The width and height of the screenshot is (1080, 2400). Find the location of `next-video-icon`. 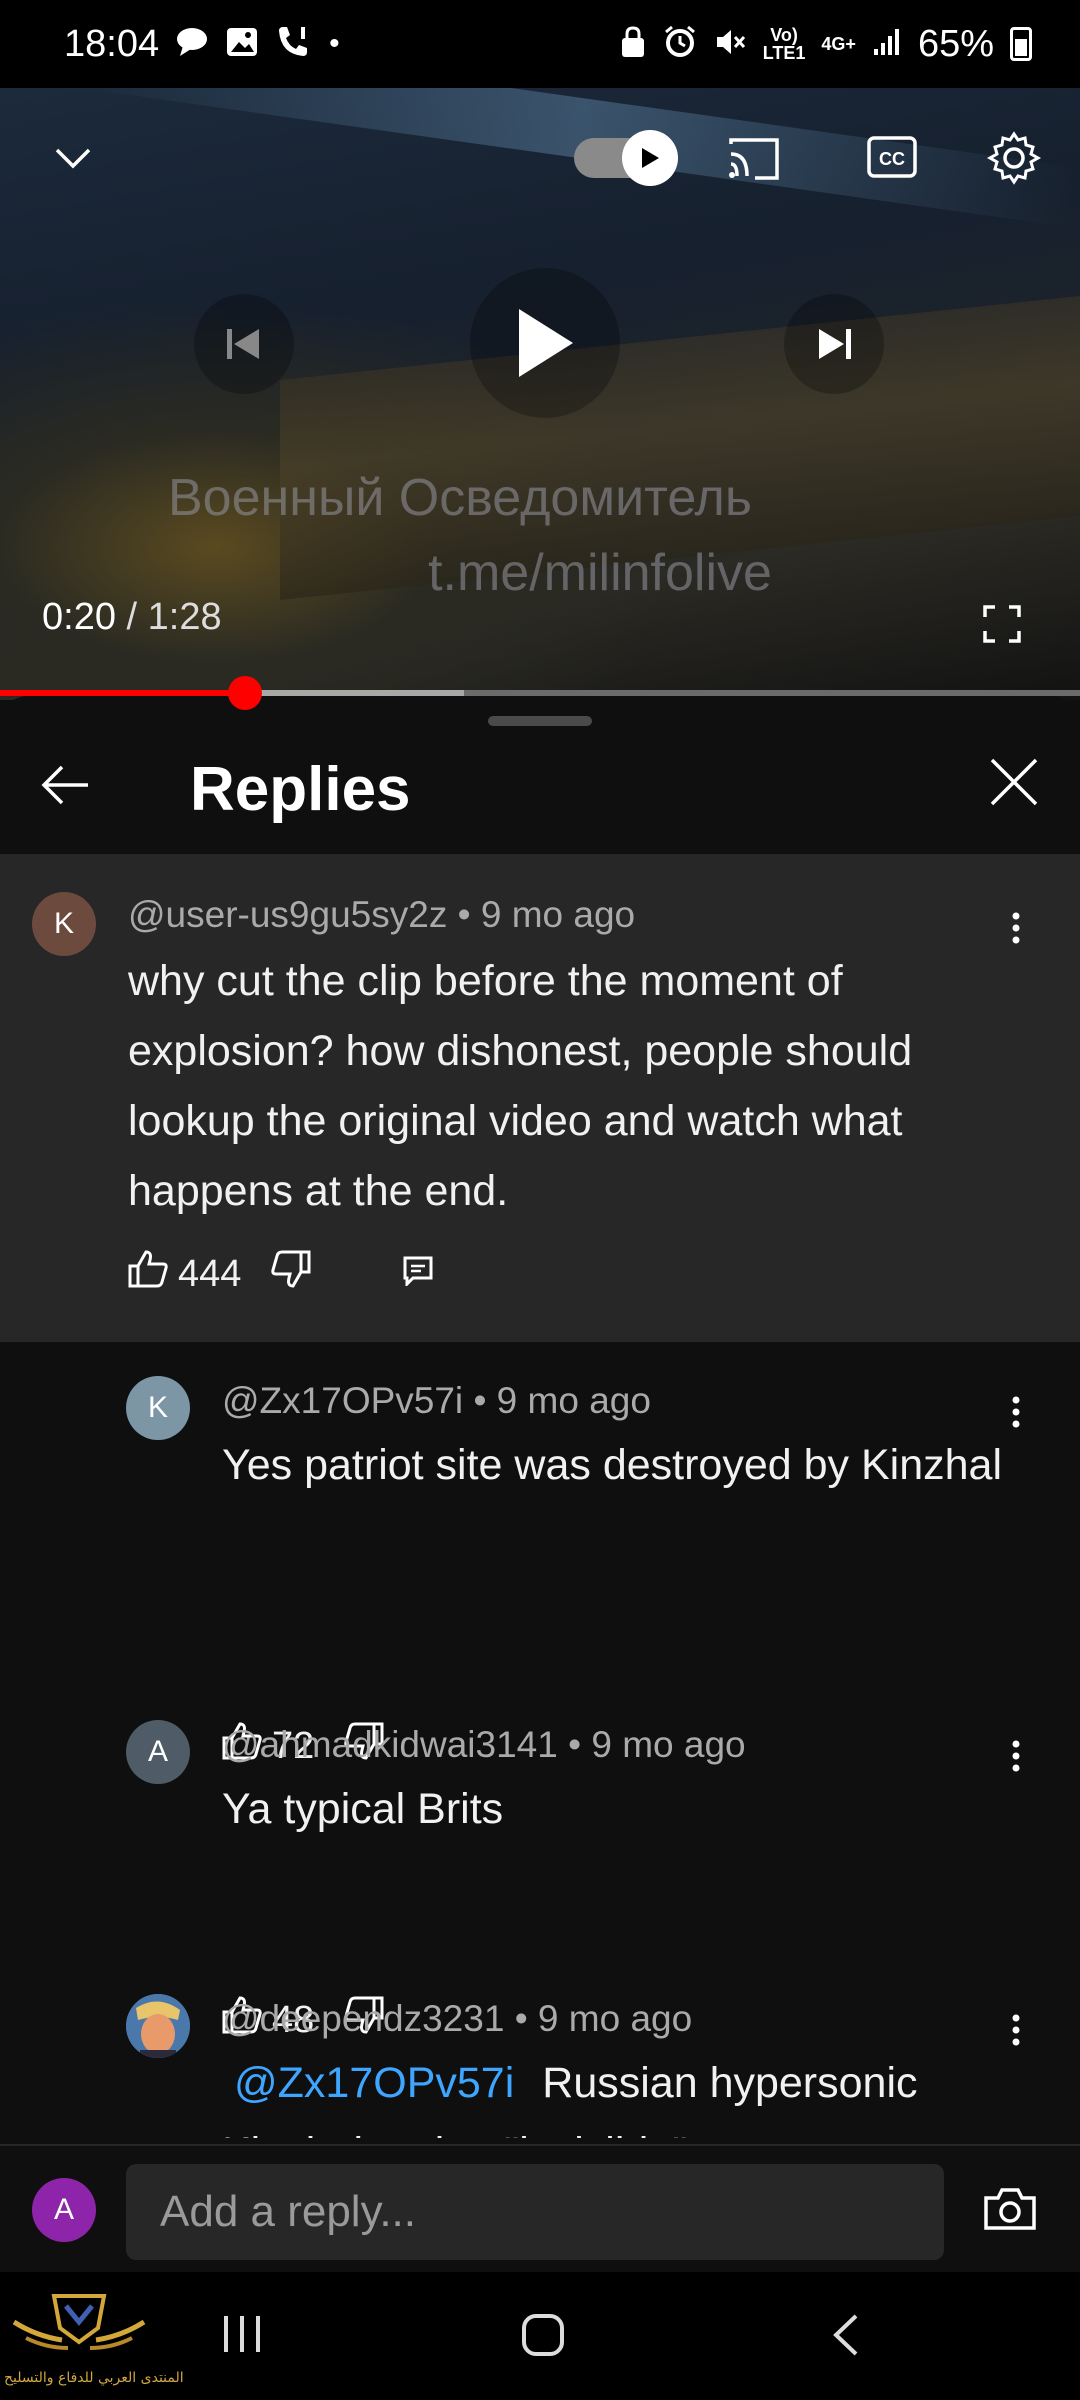

next-video-icon is located at coordinates (834, 344).